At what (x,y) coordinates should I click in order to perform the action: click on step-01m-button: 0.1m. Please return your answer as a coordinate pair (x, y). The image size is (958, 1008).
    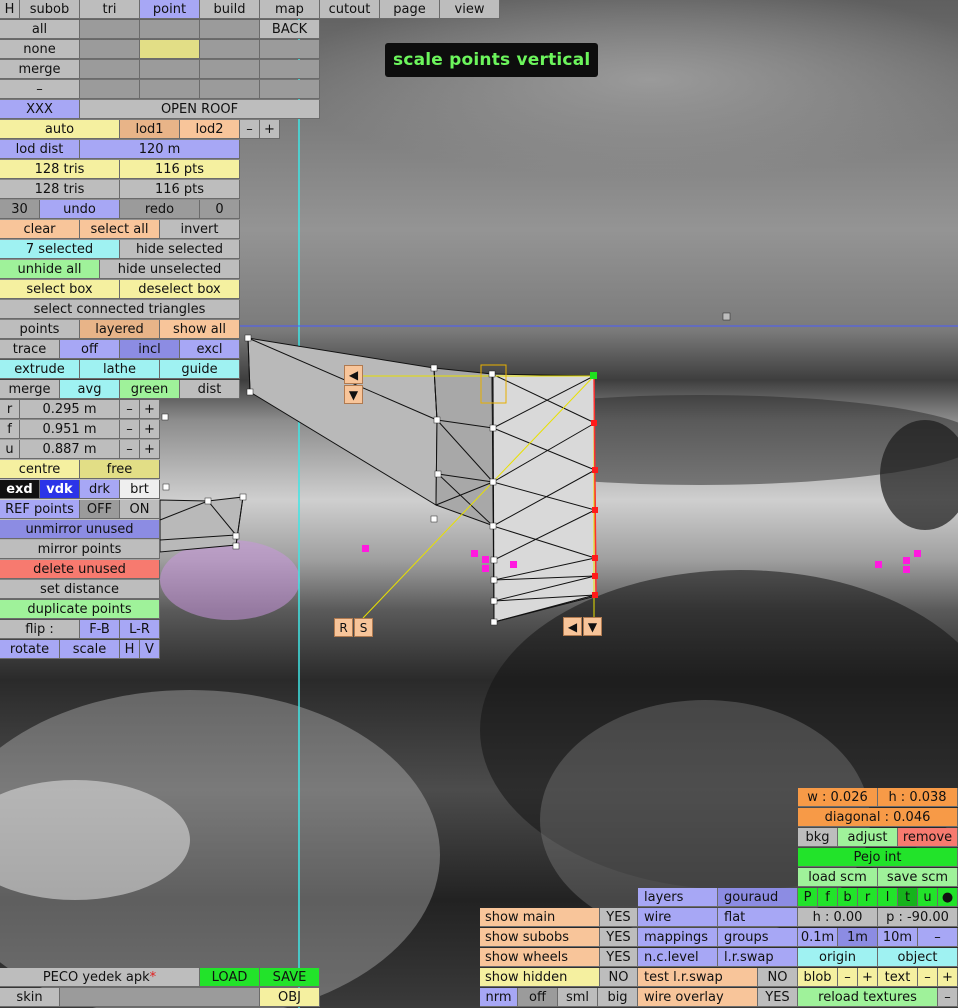
    Looking at the image, I should click on (818, 937).